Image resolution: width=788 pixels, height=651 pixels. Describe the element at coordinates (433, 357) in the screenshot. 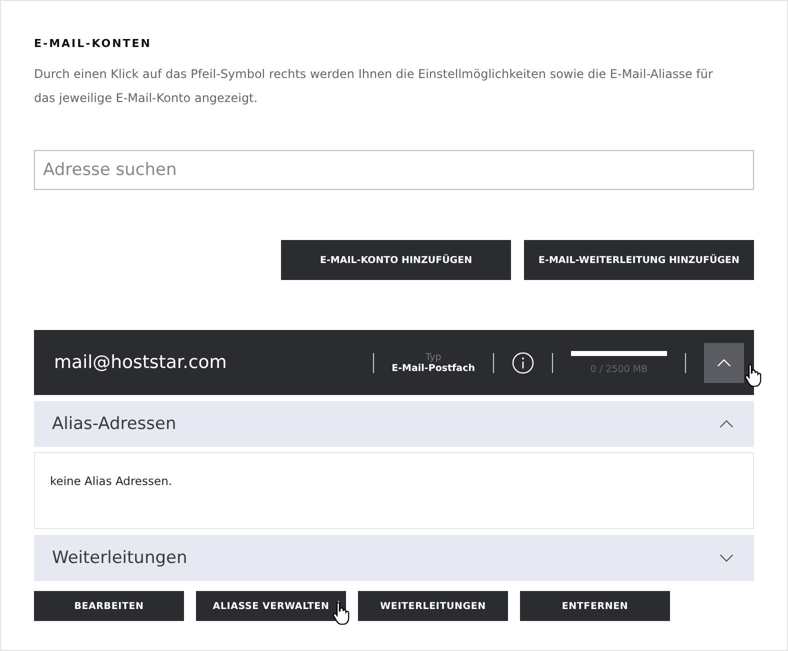

I see `type-label: Typ` at that location.